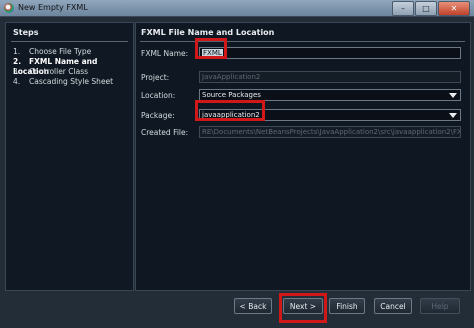 The image size is (474, 328). Describe the element at coordinates (211, 48) in the screenshot. I see `highlight-fxml-name` at that location.